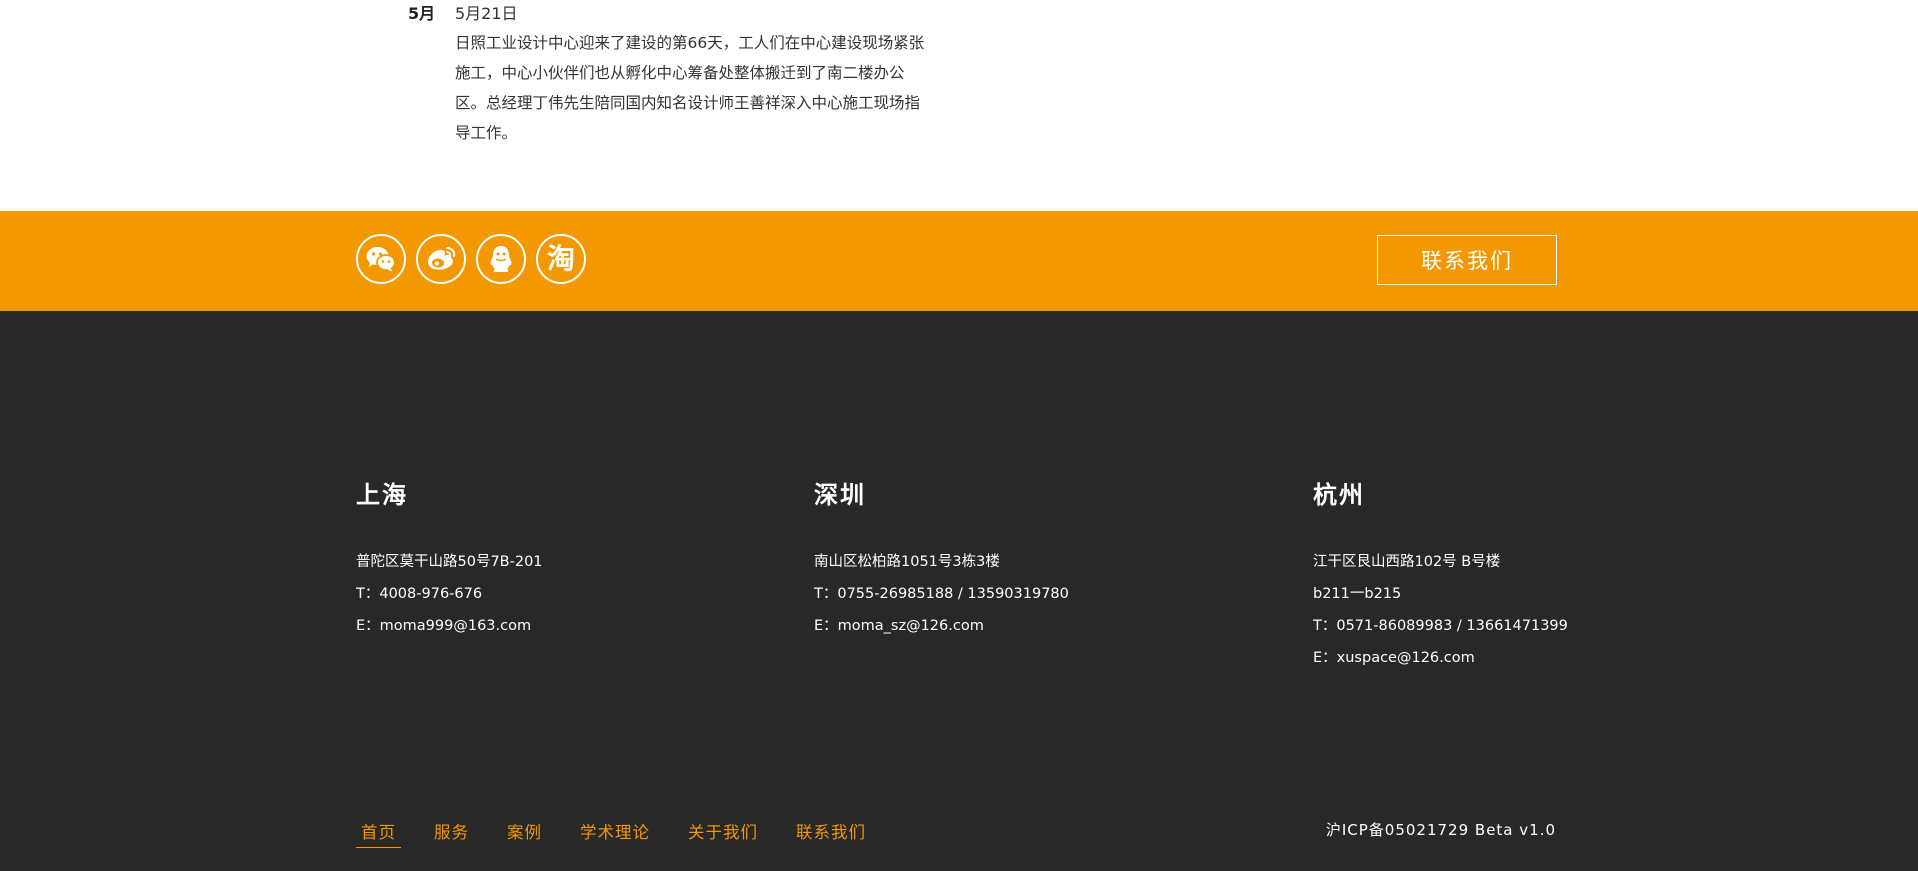 This screenshot has height=871, width=1918. Describe the element at coordinates (444, 626) in the screenshot. I see `office-email: E：moma999@163.com` at that location.